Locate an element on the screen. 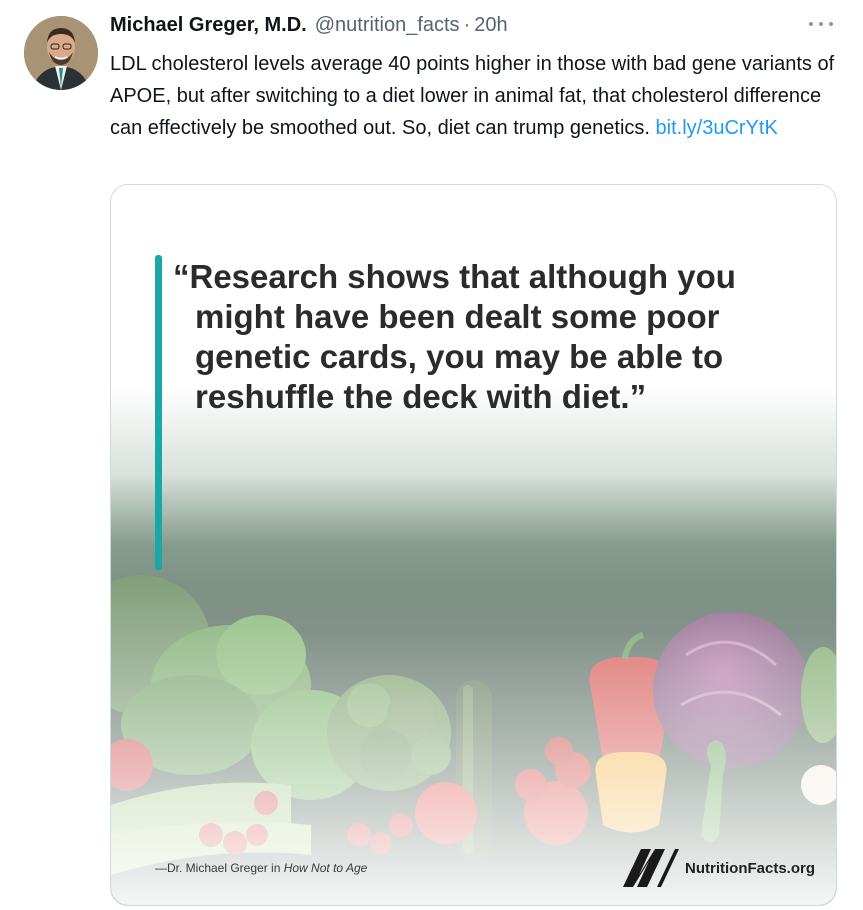 This screenshot has height=910, width=863. quote-attribution: —Dr. Michael Greger in How Not to Age is located at coordinates (261, 868).